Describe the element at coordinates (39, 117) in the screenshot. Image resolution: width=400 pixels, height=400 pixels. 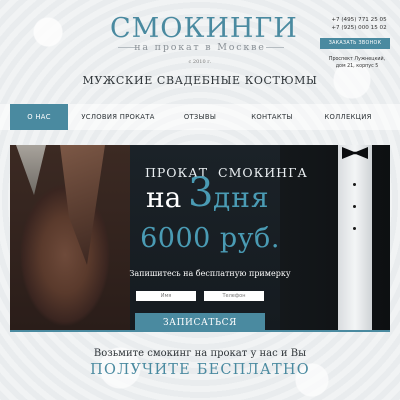
I see `nav-item-about: О НАС` at that location.